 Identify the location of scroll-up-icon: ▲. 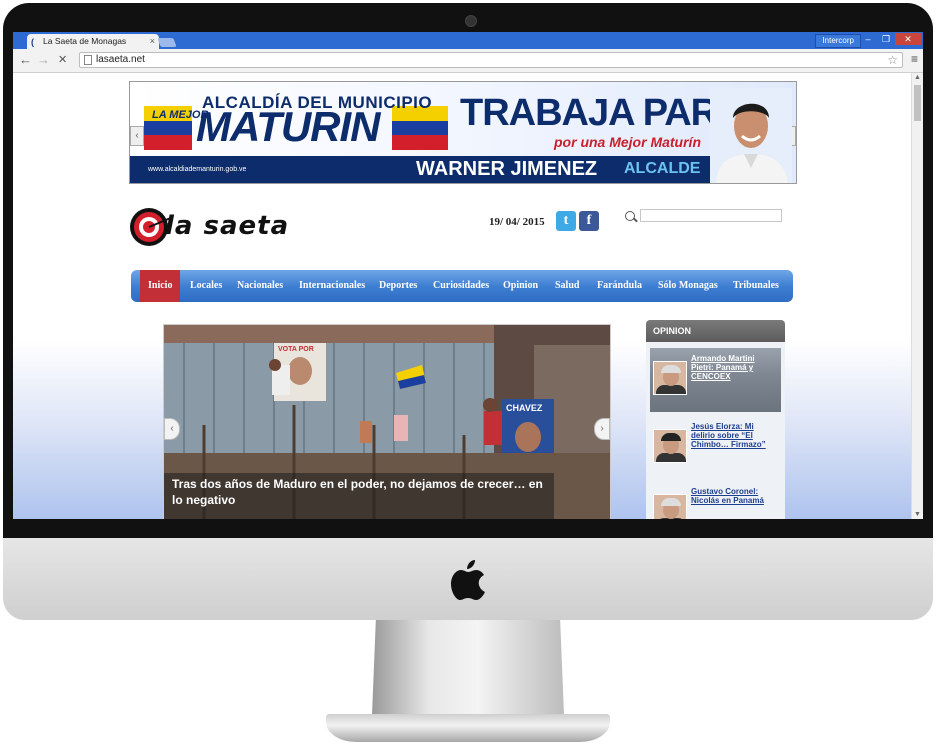
(917, 77).